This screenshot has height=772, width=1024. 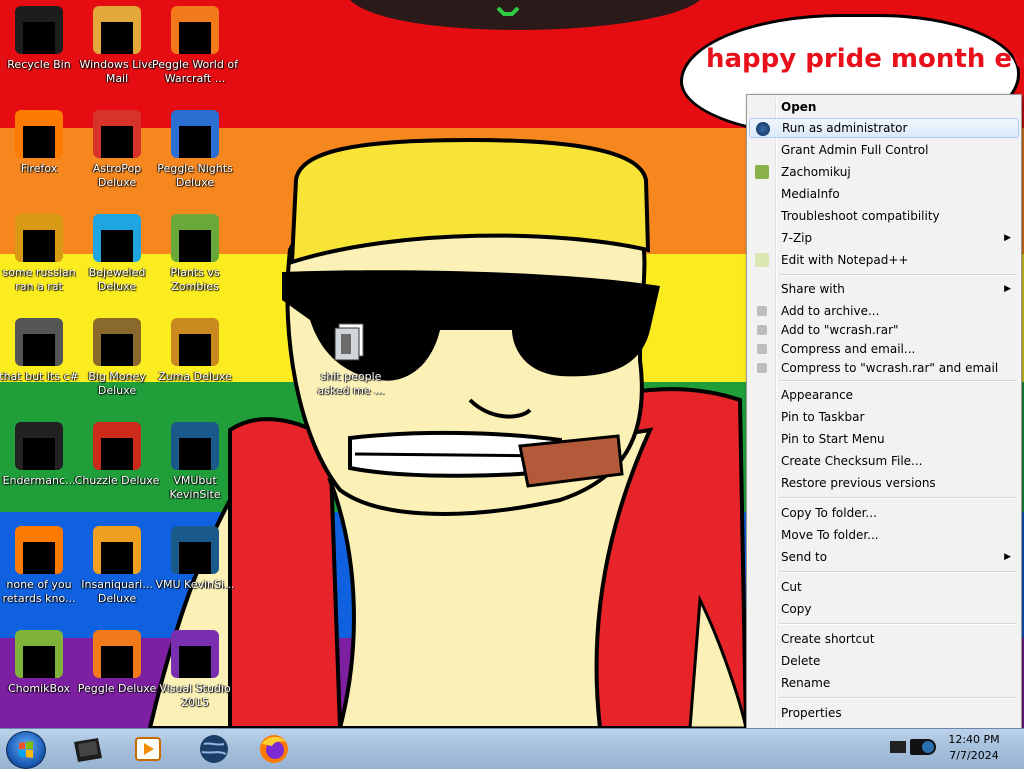 I want to click on menu-item-appearance: Appearance, so click(x=884, y=395).